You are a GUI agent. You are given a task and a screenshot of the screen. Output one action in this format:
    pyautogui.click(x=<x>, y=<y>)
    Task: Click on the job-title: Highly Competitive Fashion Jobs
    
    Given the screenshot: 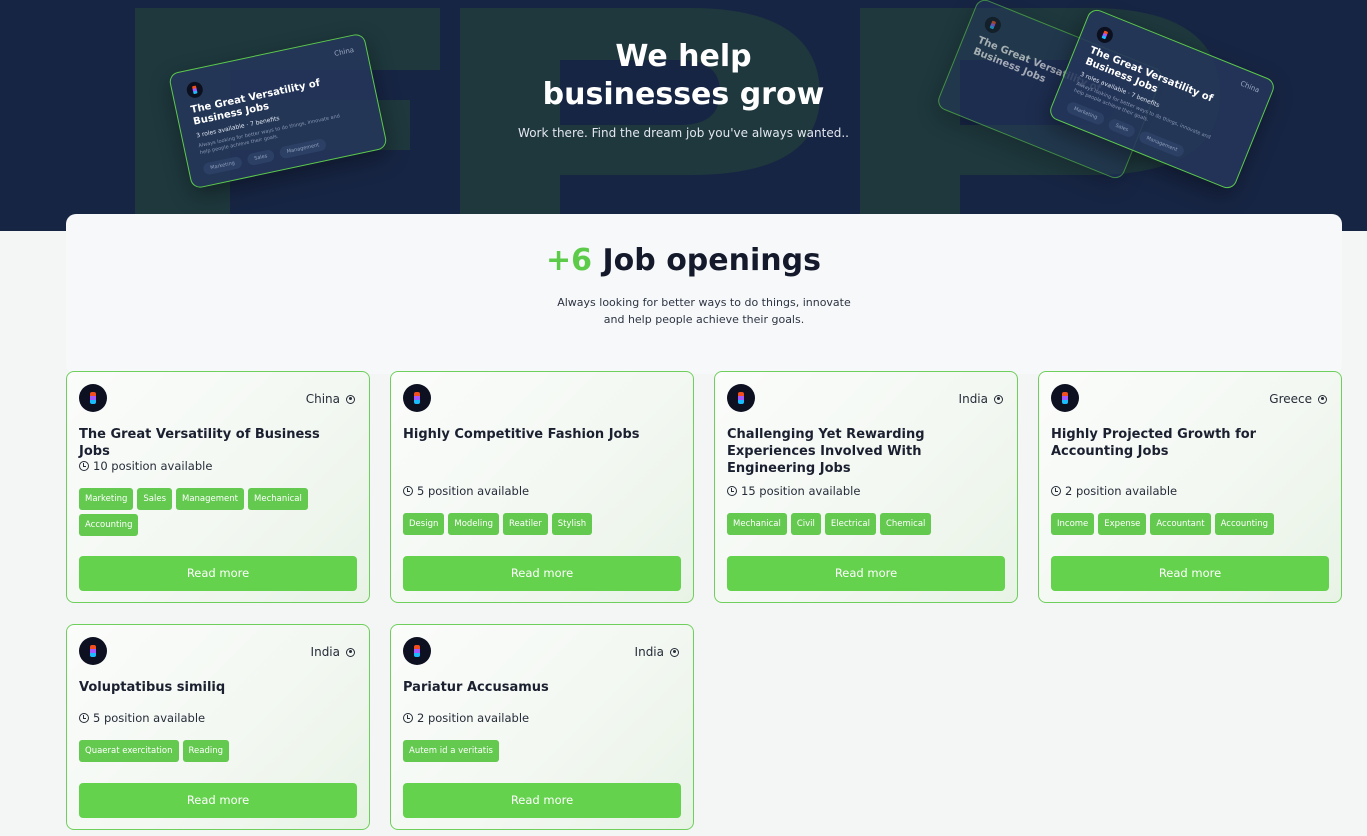 What is the action you would take?
    pyautogui.click(x=521, y=434)
    